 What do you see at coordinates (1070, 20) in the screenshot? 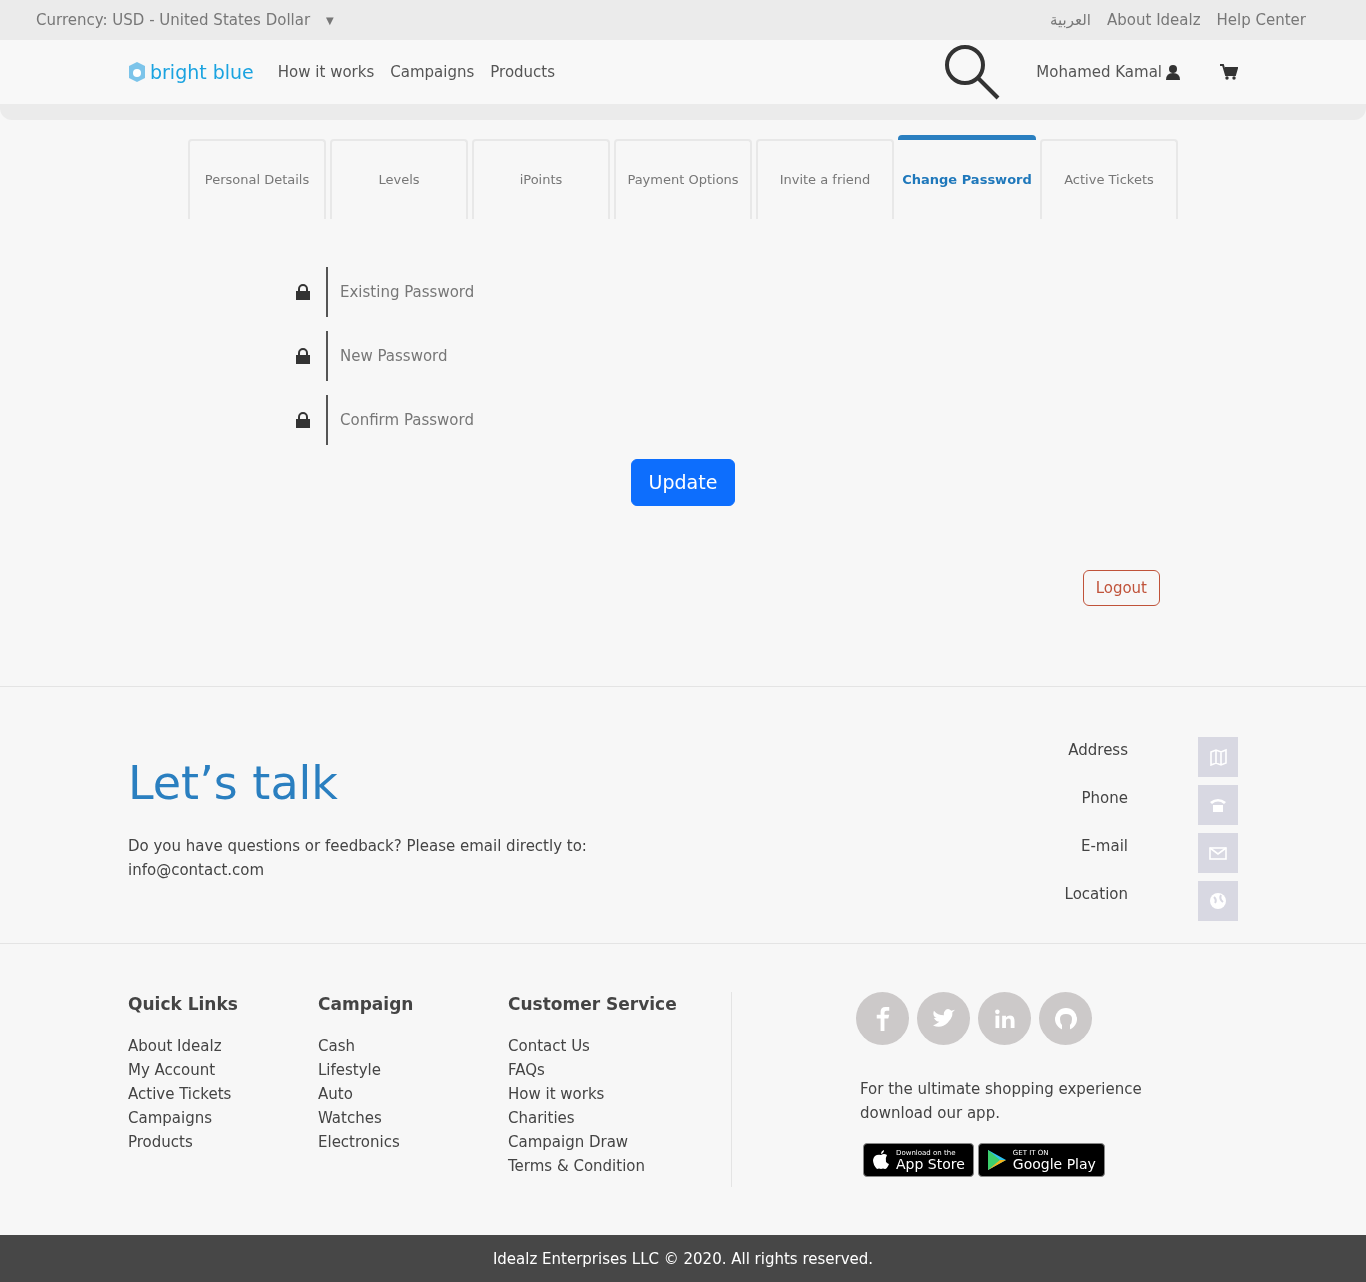
I see `top-link: العربية` at bounding box center [1070, 20].